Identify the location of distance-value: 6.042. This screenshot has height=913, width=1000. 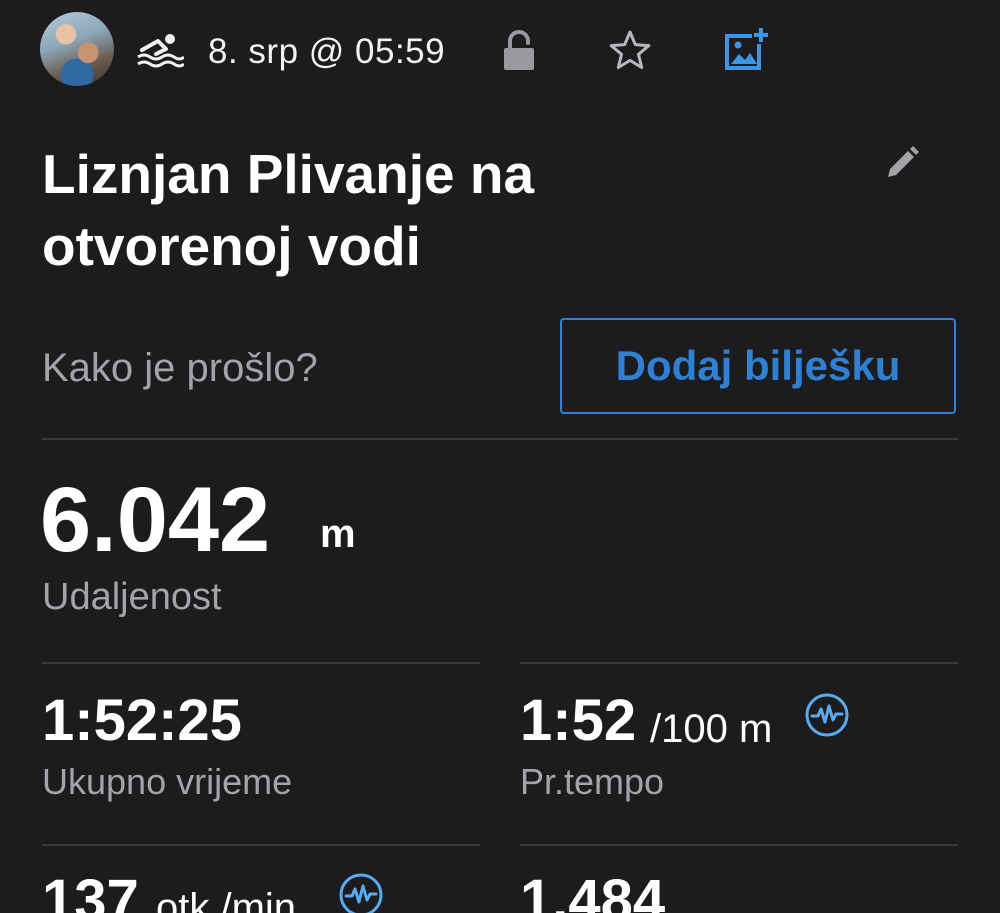
(155, 520).